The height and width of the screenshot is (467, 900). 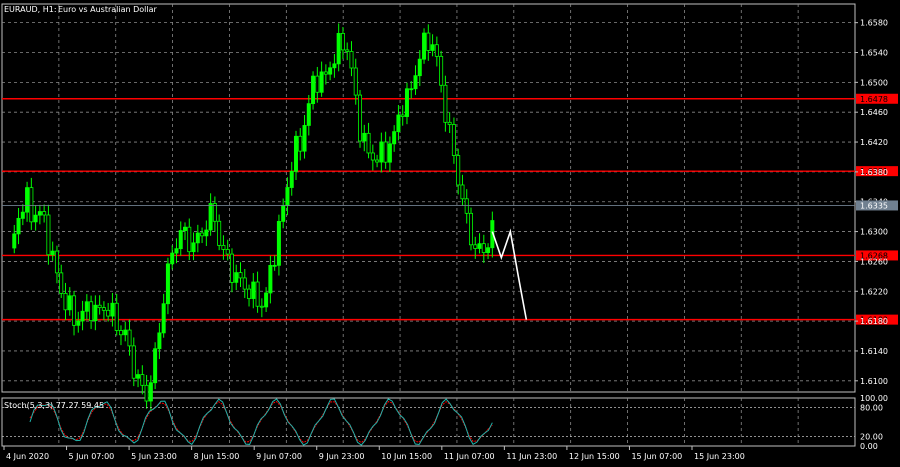 I want to click on price-tick-label: 1.6540, so click(x=874, y=53).